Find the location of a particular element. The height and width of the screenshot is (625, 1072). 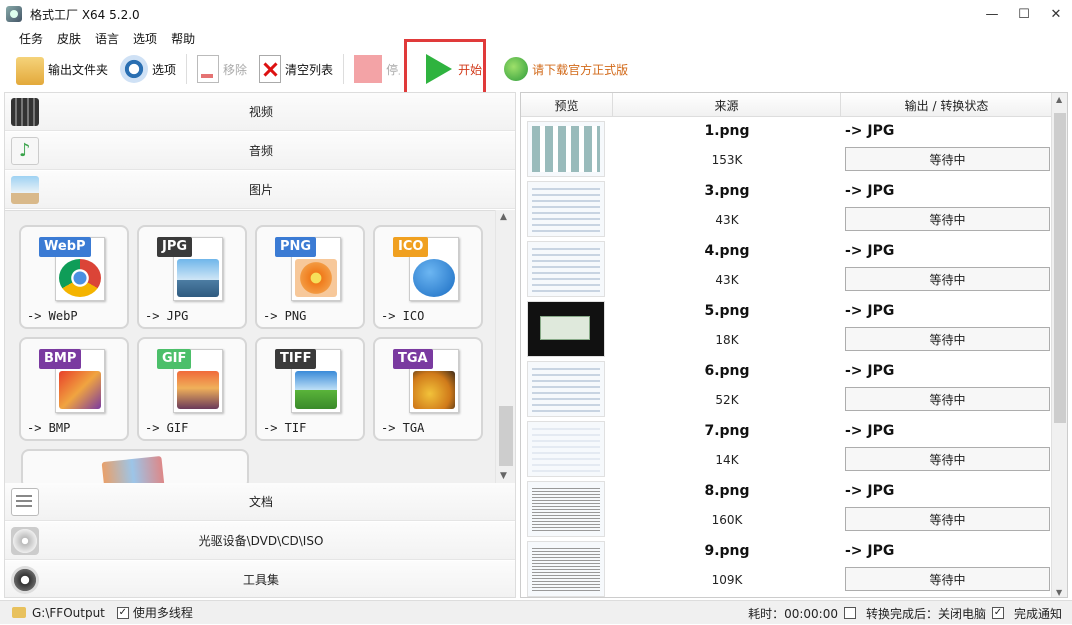

format-tile-png: PNG -> PNG is located at coordinates (310, 277).